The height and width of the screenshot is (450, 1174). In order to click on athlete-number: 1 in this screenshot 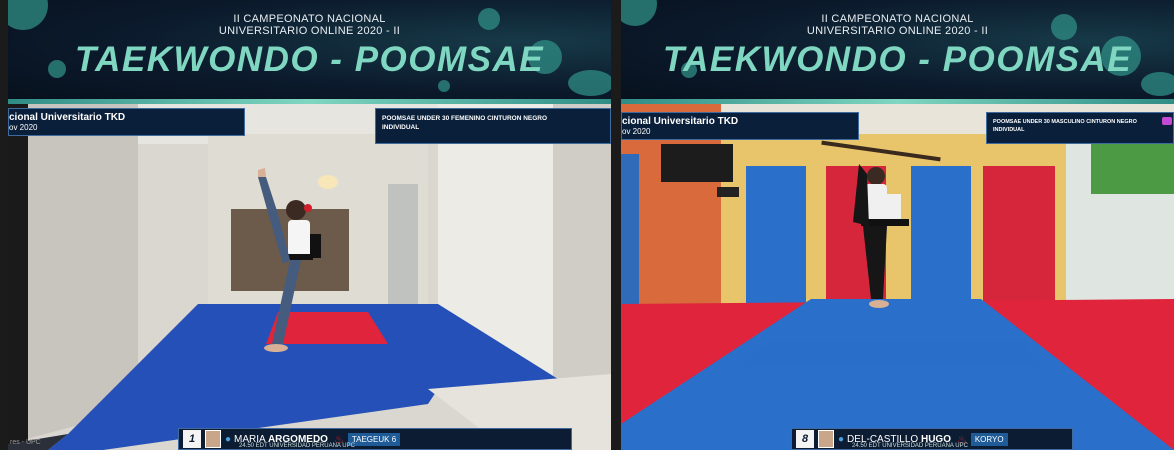, I will do `click(192, 439)`.